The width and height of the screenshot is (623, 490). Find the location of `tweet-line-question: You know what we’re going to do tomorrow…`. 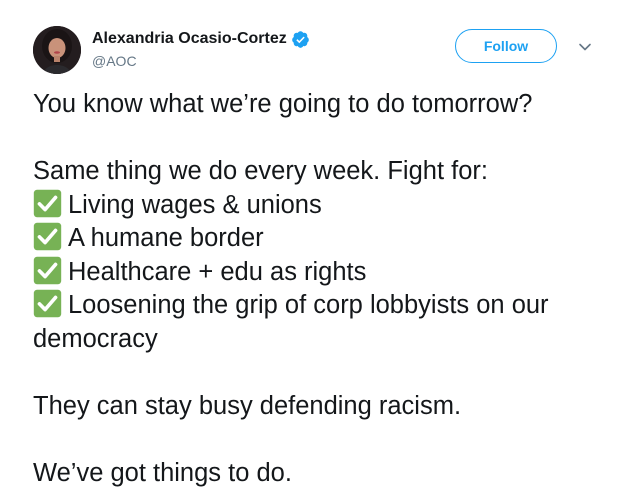

tweet-line-question: You know what we’re going to do tomorrow… is located at coordinates (318, 105).